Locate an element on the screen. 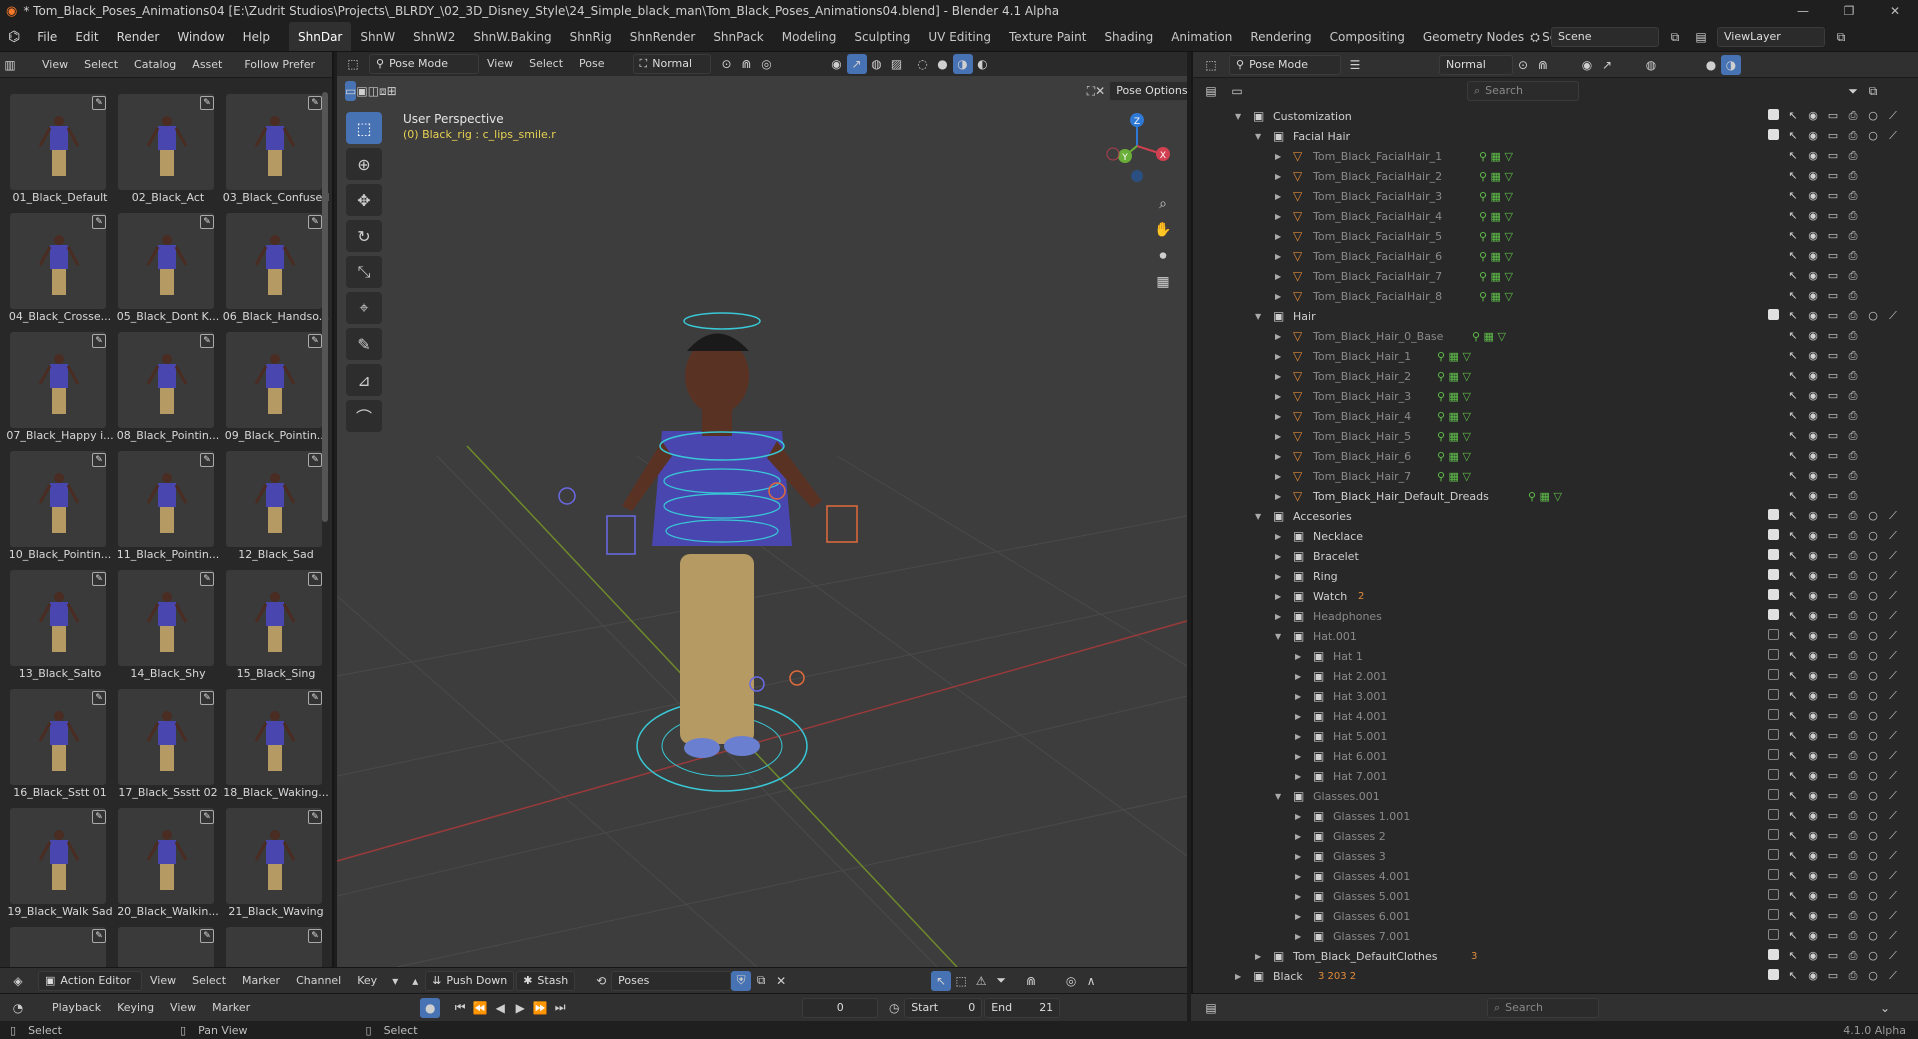 The width and height of the screenshot is (1918, 1039). measure-tool-icon: ⊿ is located at coordinates (364, 380).